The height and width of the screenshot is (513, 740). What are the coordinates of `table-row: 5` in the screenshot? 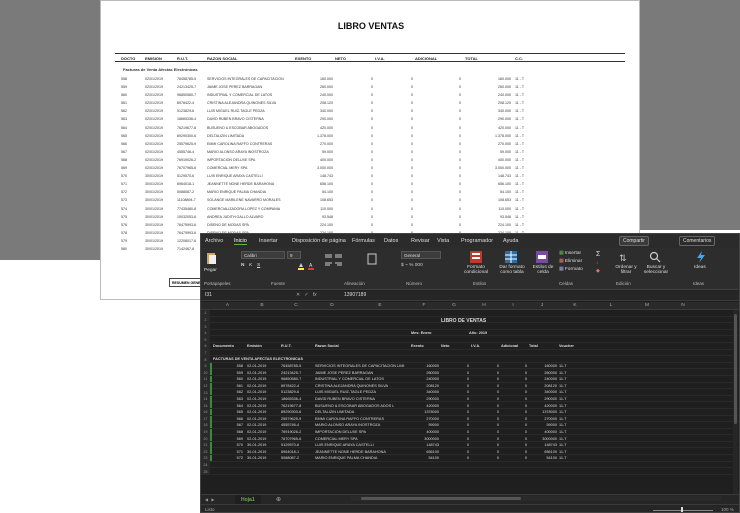 It's located at (470, 339).